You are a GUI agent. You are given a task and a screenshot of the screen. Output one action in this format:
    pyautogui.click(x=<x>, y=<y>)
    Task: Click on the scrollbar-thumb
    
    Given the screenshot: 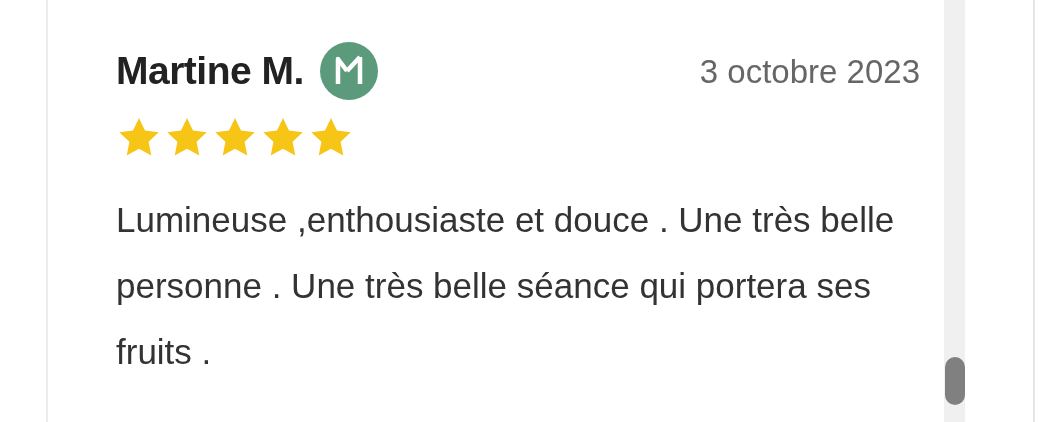 What is the action you would take?
    pyautogui.click(x=955, y=381)
    